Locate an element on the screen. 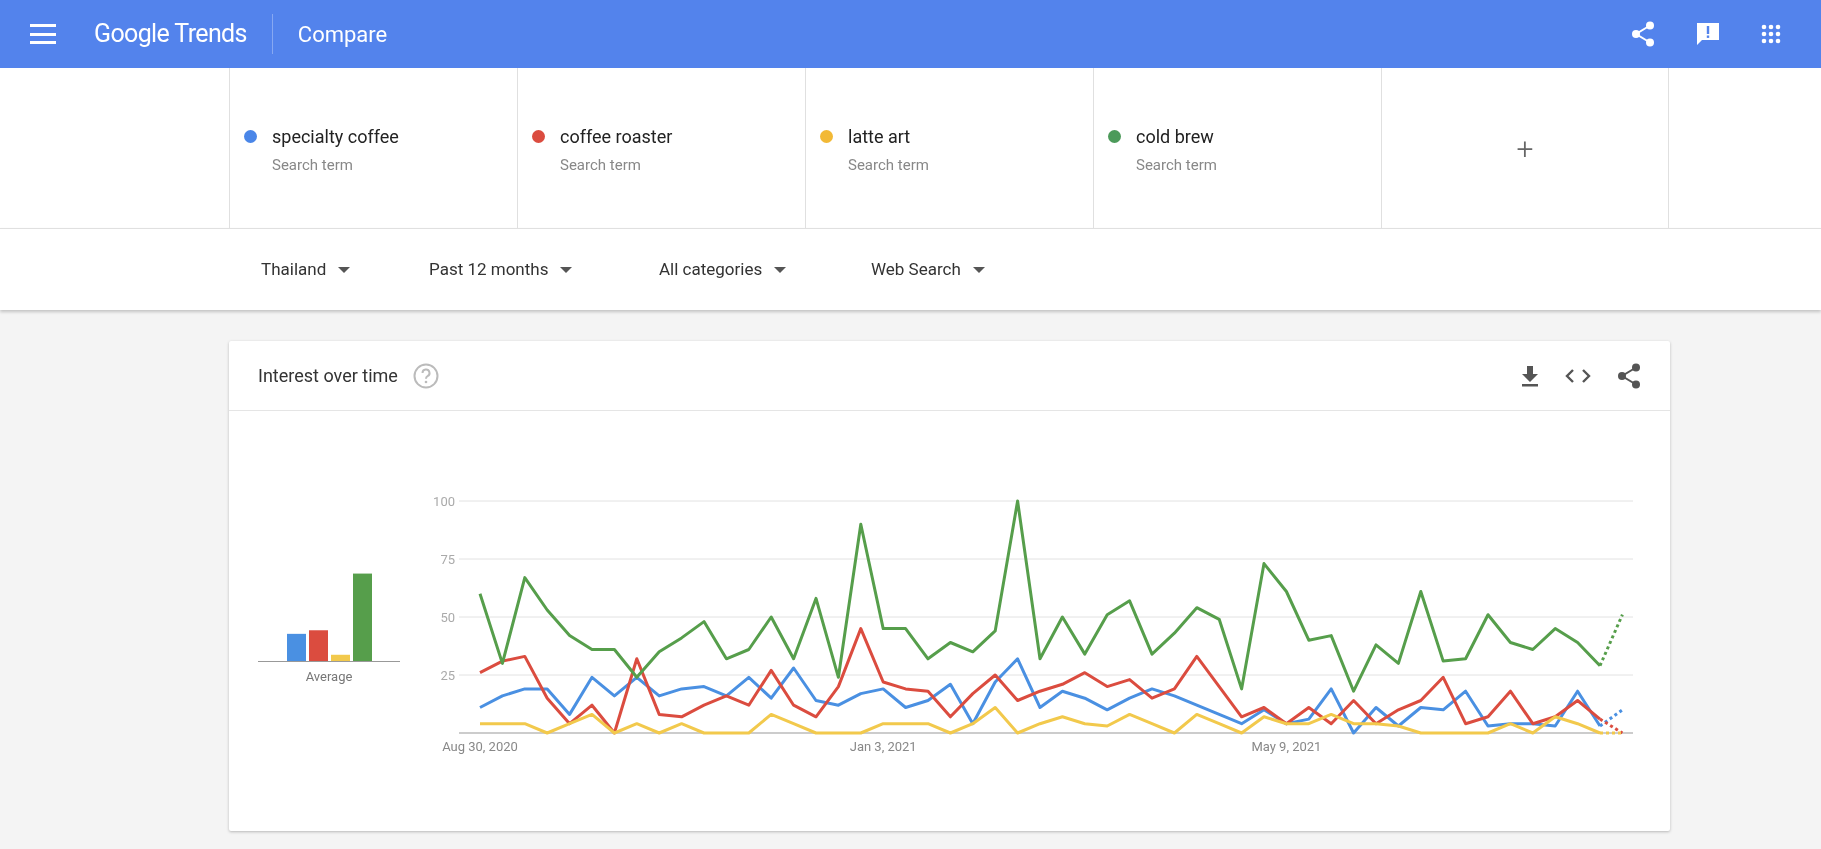 The image size is (1821, 849). y-axis-label: 75 is located at coordinates (447, 559).